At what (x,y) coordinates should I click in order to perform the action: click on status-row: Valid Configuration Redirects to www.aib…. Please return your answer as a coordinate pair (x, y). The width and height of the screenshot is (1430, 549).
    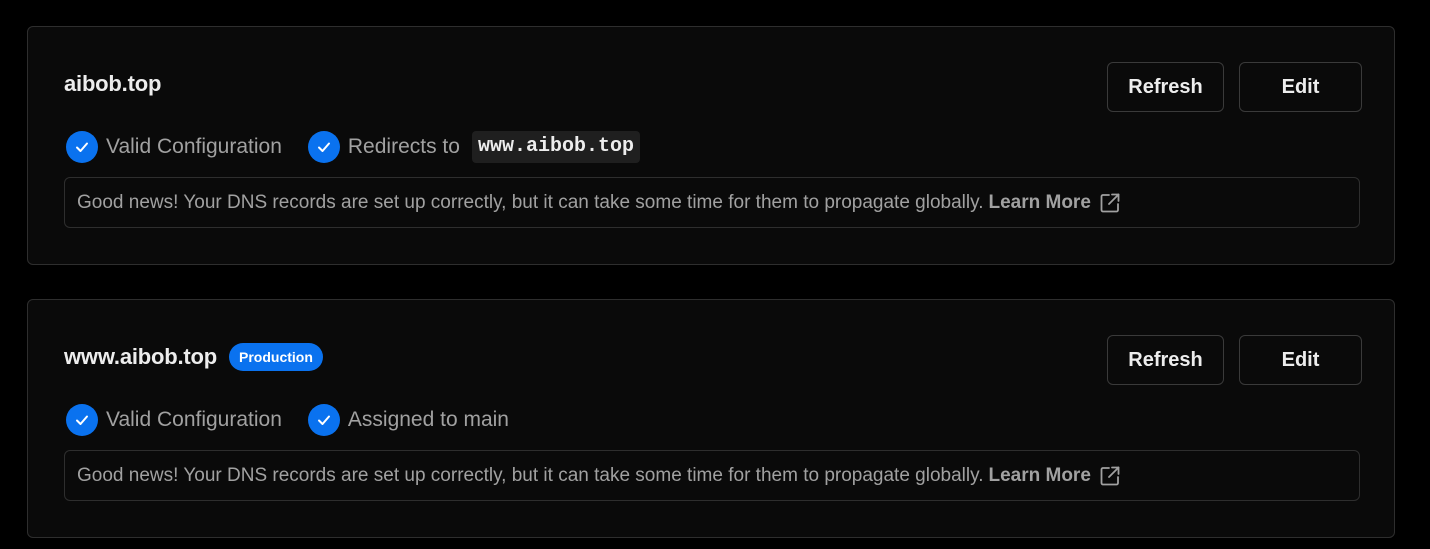
    Looking at the image, I should click on (366, 147).